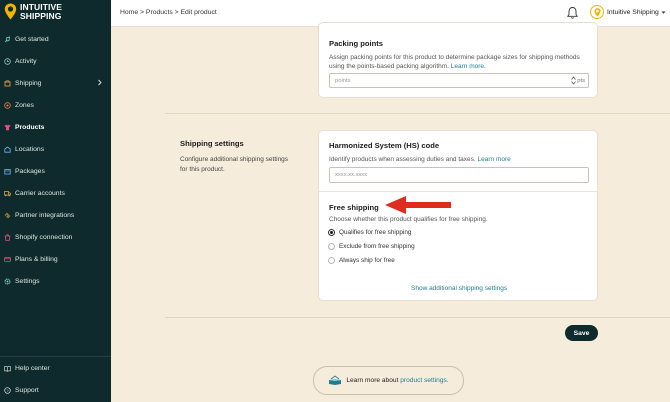 This screenshot has width=670, height=402. I want to click on sidebar-item-plans-billing: Plans & billing, so click(55, 259).